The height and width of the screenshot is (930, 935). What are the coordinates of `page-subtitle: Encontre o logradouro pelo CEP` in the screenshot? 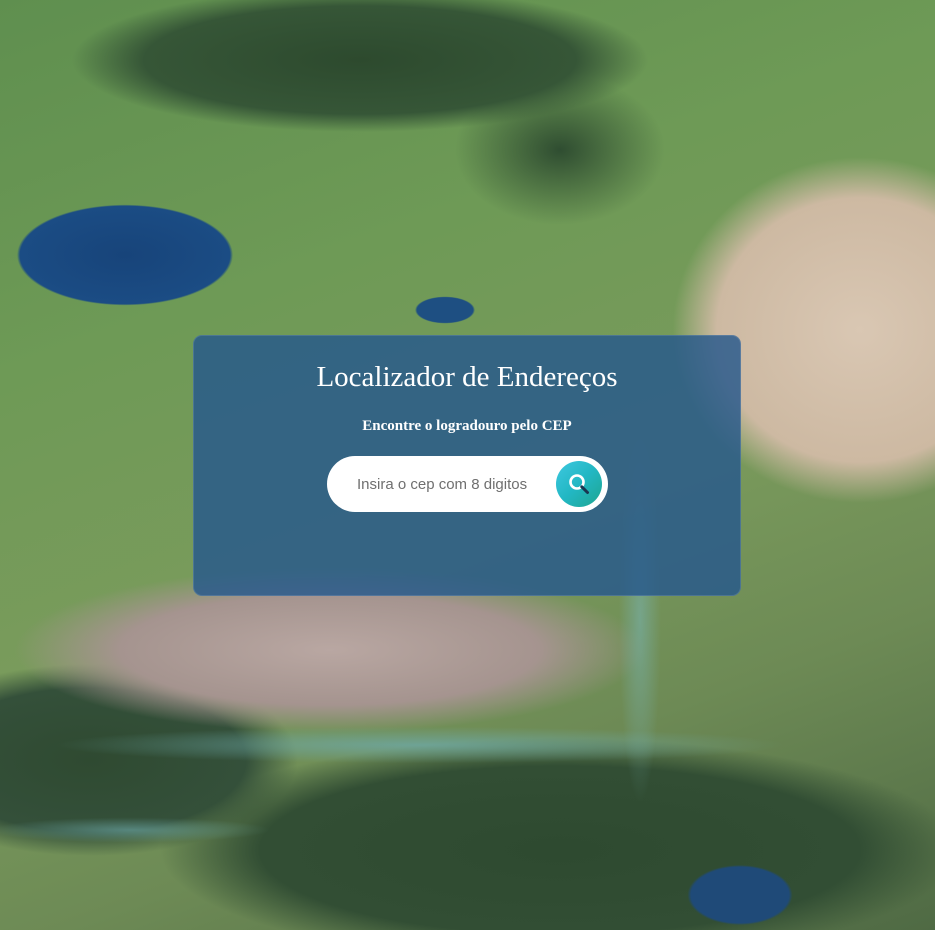 It's located at (467, 426).